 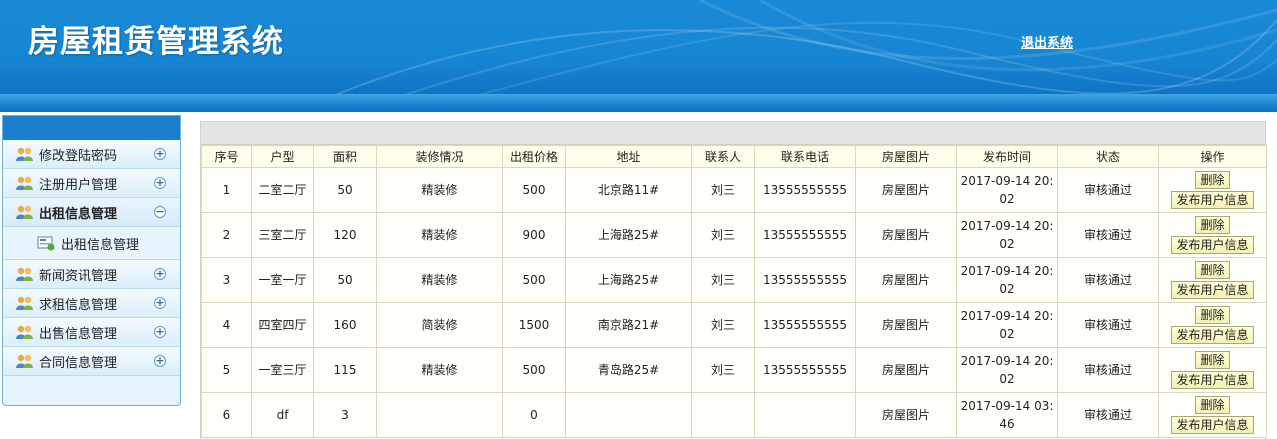 I want to click on logout-link: 退出系统, so click(x=1047, y=41).